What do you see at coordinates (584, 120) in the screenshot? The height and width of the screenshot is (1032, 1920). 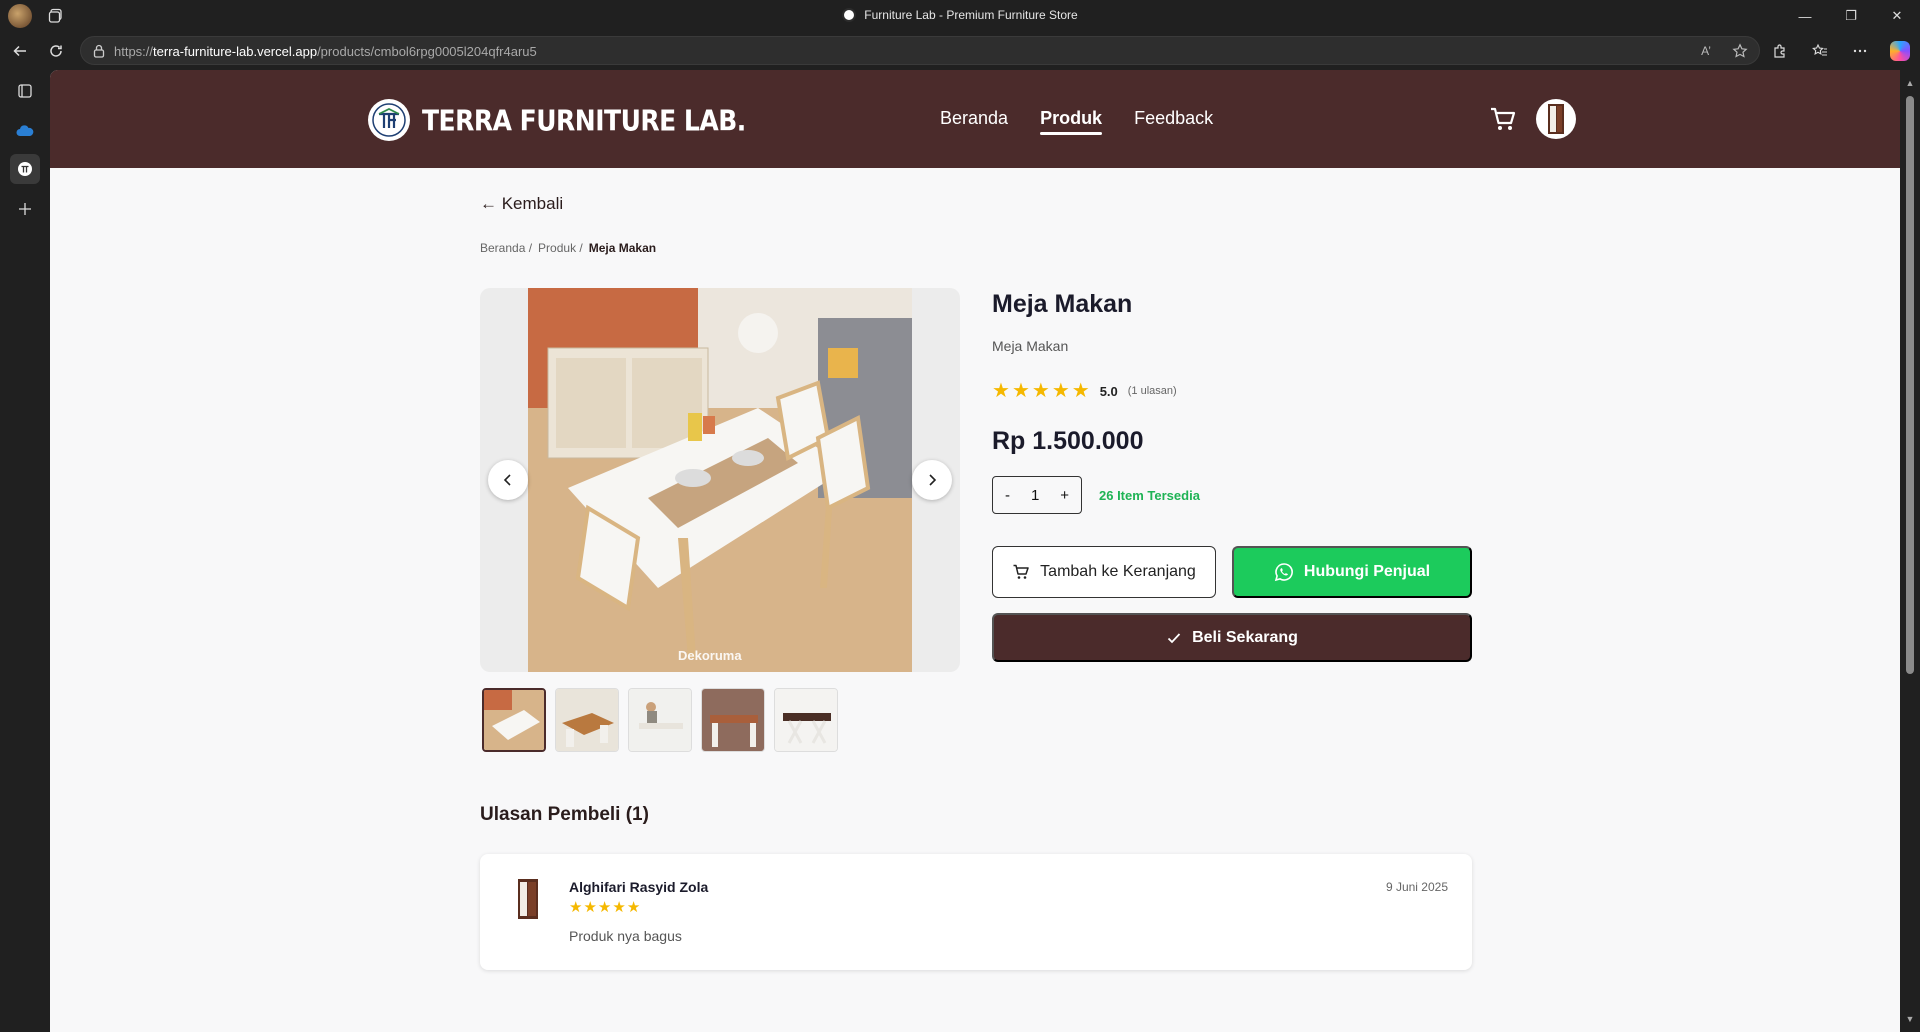 I see `brand-name: TERRA FURNITURE LAB.` at bounding box center [584, 120].